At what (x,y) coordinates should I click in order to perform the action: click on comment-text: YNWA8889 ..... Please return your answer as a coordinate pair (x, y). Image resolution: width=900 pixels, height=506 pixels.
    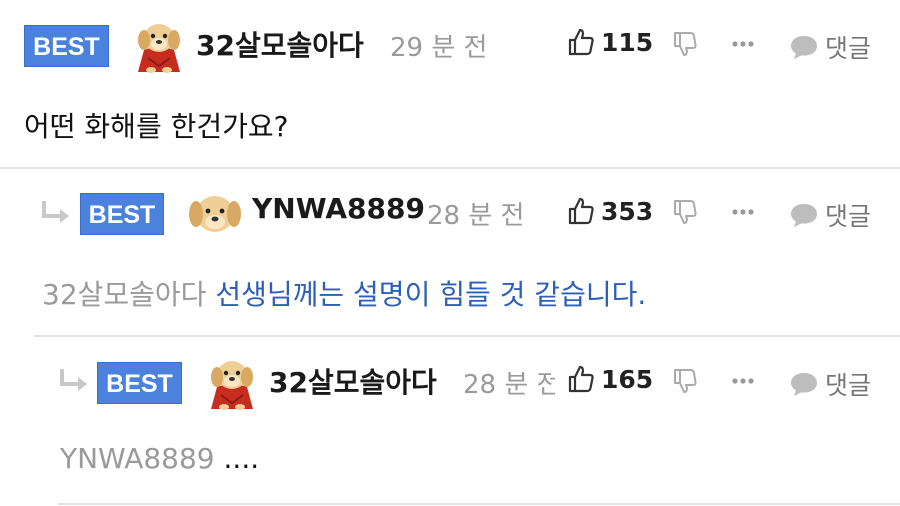
    Looking at the image, I should click on (159, 458).